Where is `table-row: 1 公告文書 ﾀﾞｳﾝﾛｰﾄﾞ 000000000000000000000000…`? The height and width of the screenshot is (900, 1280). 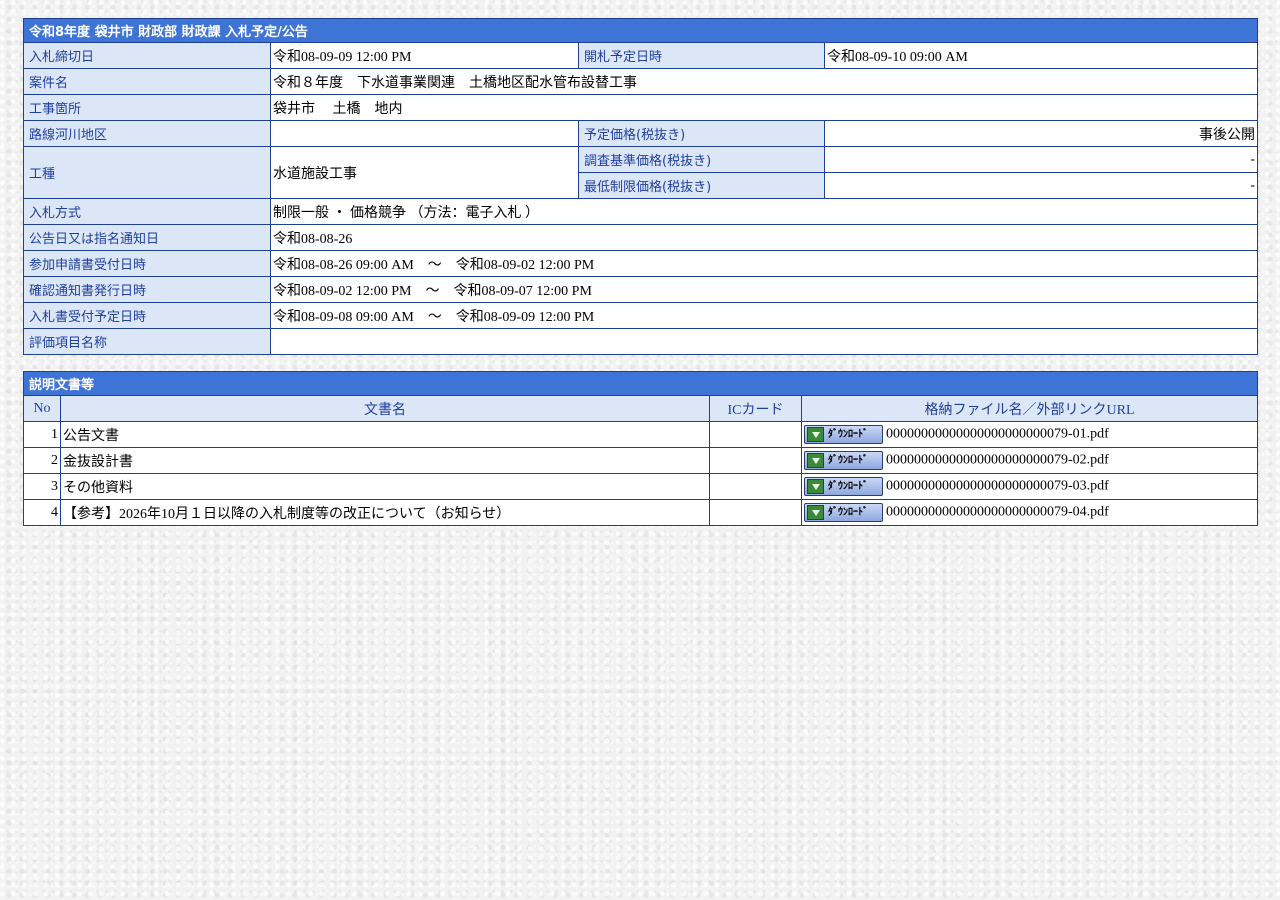
table-row: 1 公告文書 ﾀﾞｳﾝﾛｰﾄﾞ 000000000000000000000000… is located at coordinates (641, 434).